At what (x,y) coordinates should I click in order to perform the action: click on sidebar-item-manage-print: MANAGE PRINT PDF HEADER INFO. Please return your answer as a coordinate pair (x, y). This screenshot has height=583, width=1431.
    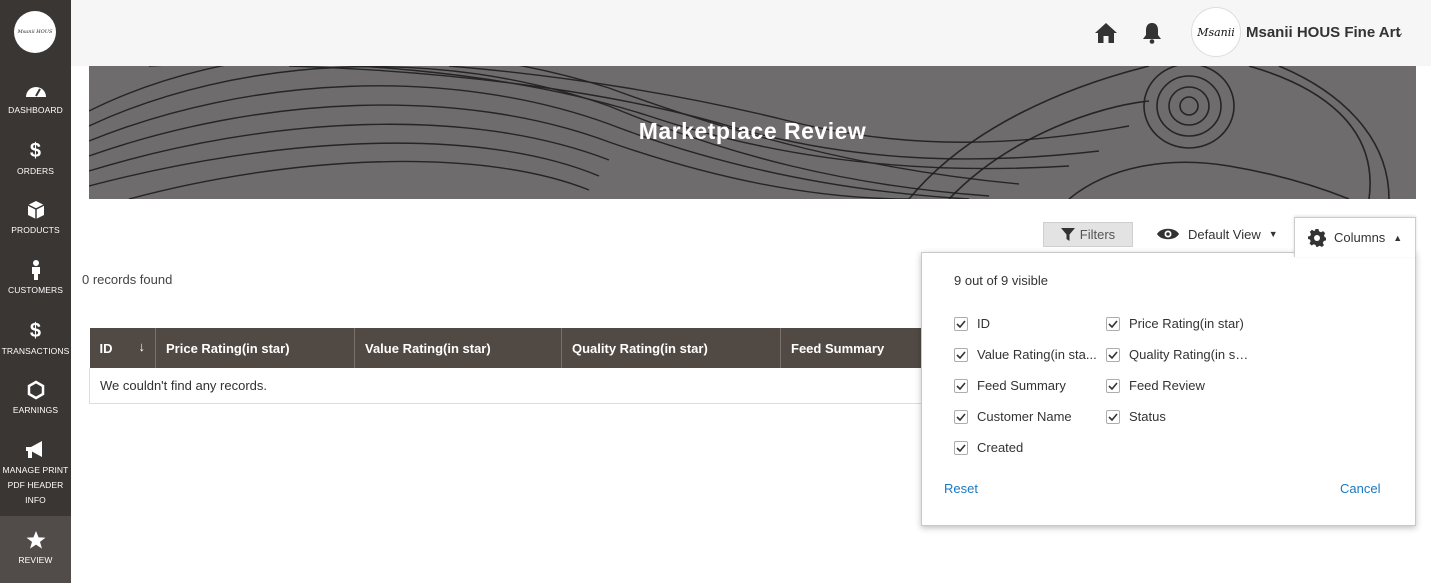
    Looking at the image, I should click on (35, 475).